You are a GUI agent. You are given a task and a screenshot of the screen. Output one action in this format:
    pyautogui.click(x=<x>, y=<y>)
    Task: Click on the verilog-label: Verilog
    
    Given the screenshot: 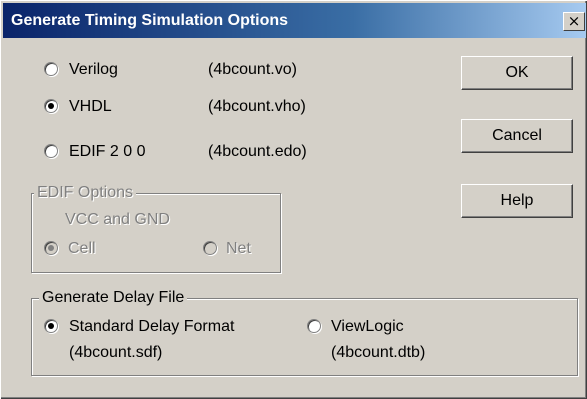 What is the action you would take?
    pyautogui.click(x=93, y=70)
    